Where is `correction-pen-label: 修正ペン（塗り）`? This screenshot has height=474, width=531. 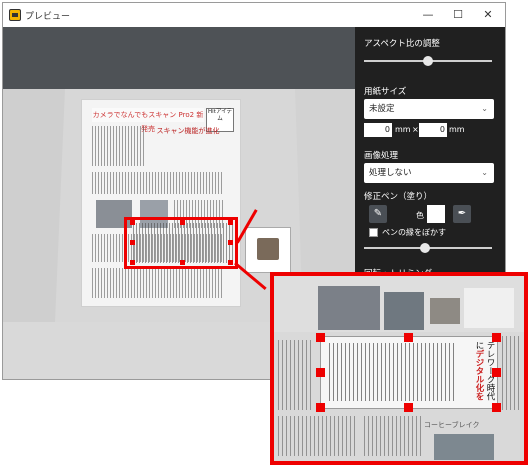
correction-pen-label: 修正ペン（塗り） is located at coordinates (398, 197).